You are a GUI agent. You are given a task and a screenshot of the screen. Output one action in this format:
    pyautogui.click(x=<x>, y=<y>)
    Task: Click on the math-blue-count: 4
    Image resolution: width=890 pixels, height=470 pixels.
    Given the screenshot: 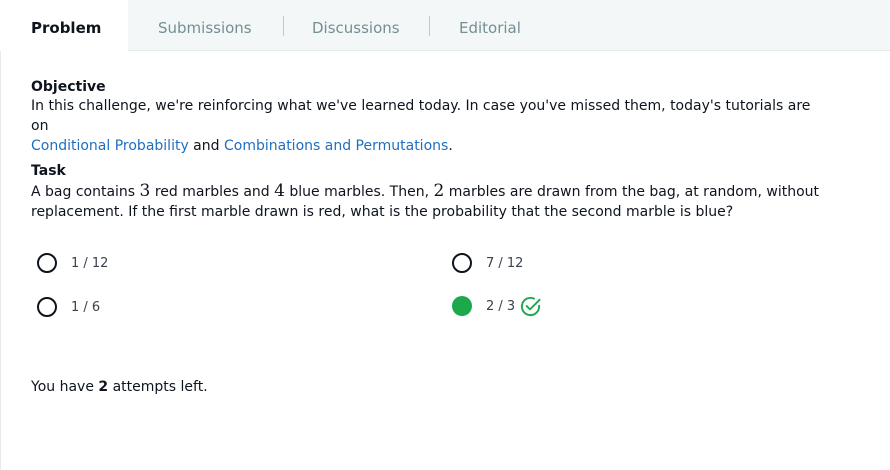 What is the action you would take?
    pyautogui.click(x=279, y=191)
    